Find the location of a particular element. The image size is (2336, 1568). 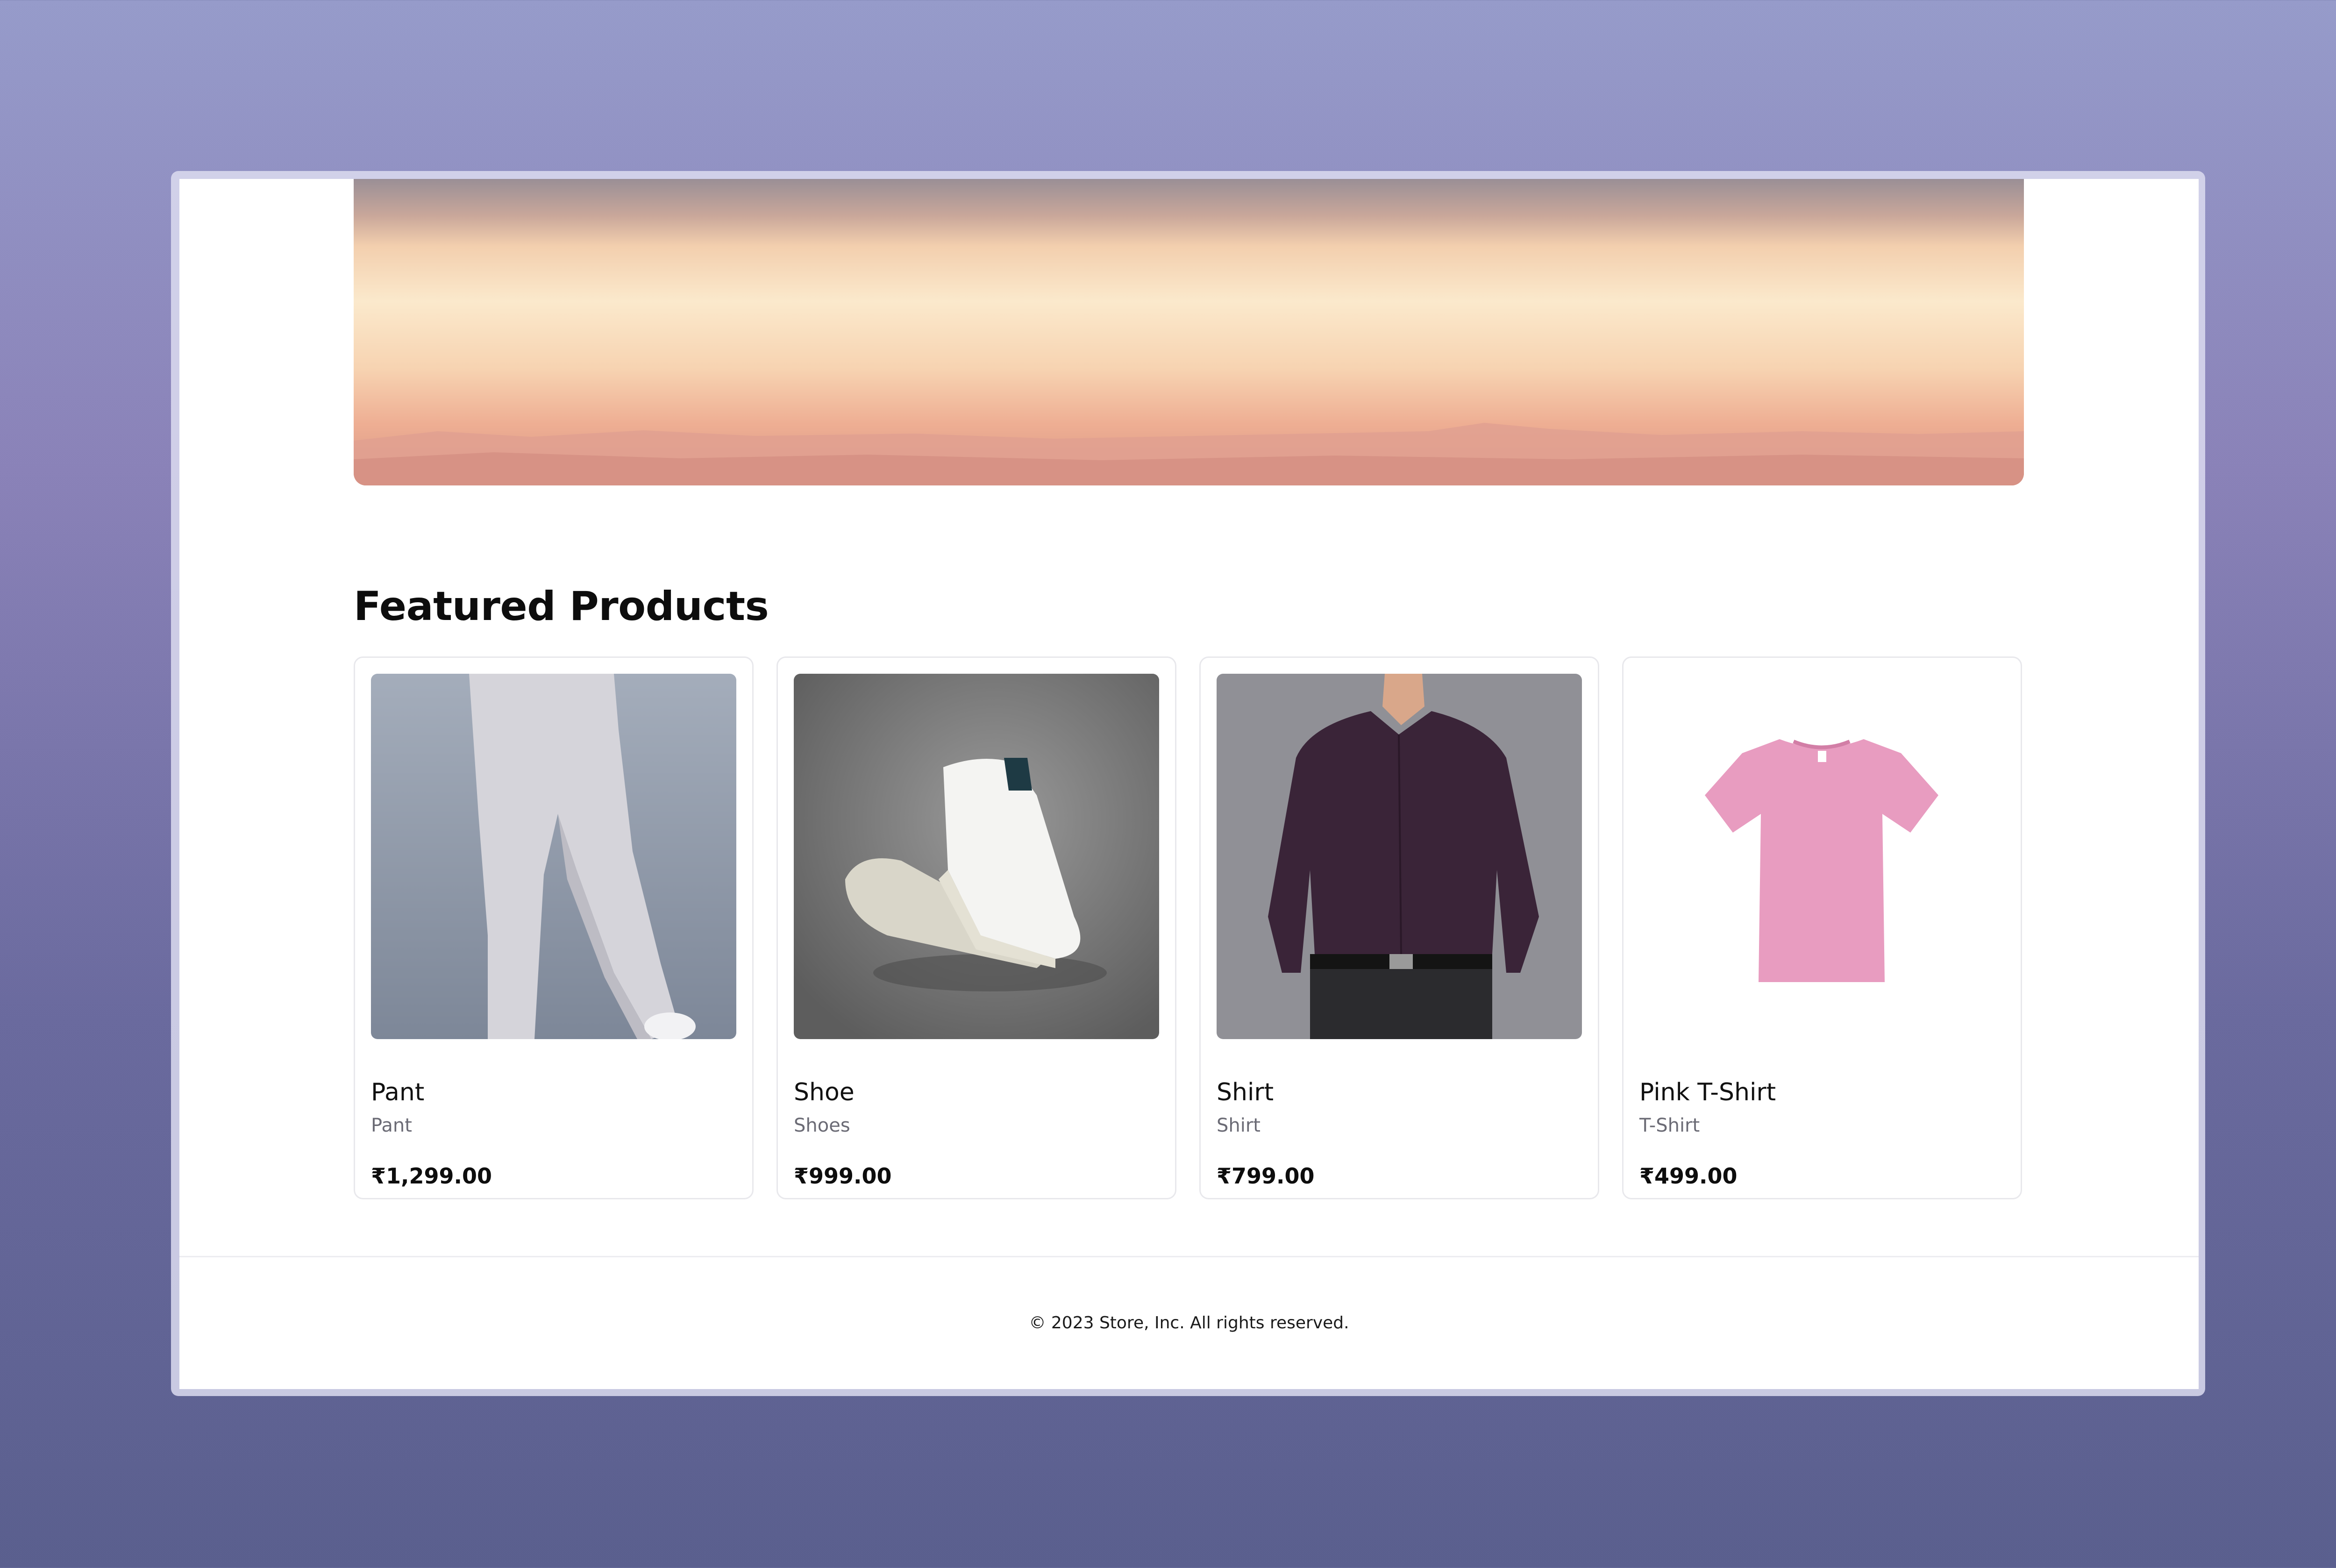

product-name: Shirt is located at coordinates (1245, 1092).